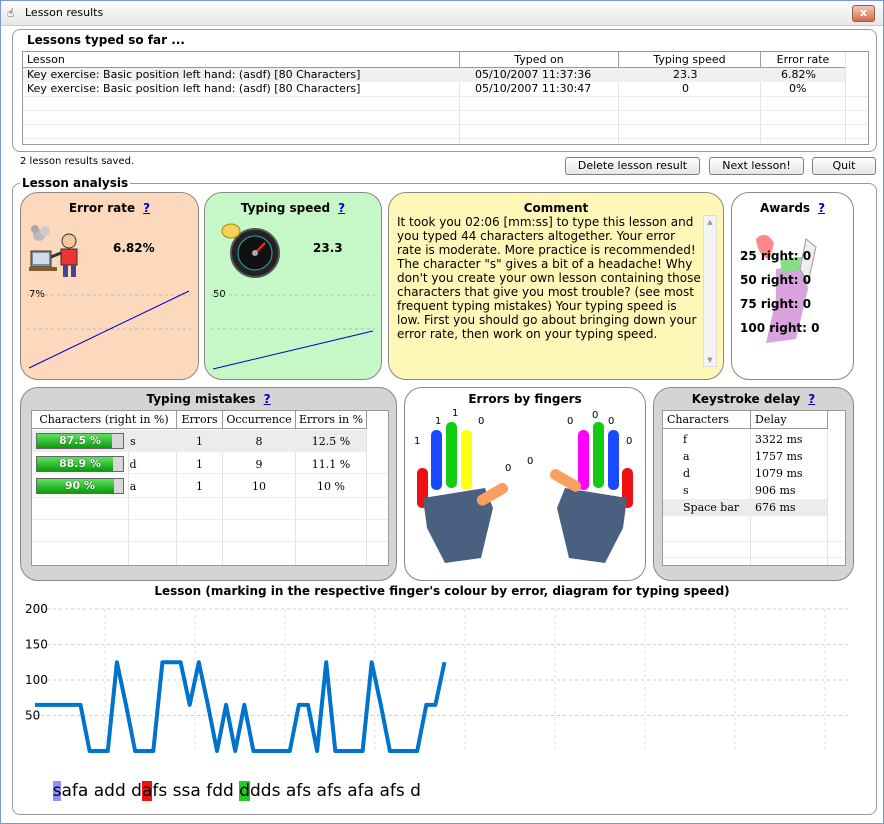 This screenshot has height=824, width=884. What do you see at coordinates (525, 484) in the screenshot?
I see `errors-by-fingers-panel: Errors by fingers 1 1 1 0 0 0 0 0 0 0` at bounding box center [525, 484].